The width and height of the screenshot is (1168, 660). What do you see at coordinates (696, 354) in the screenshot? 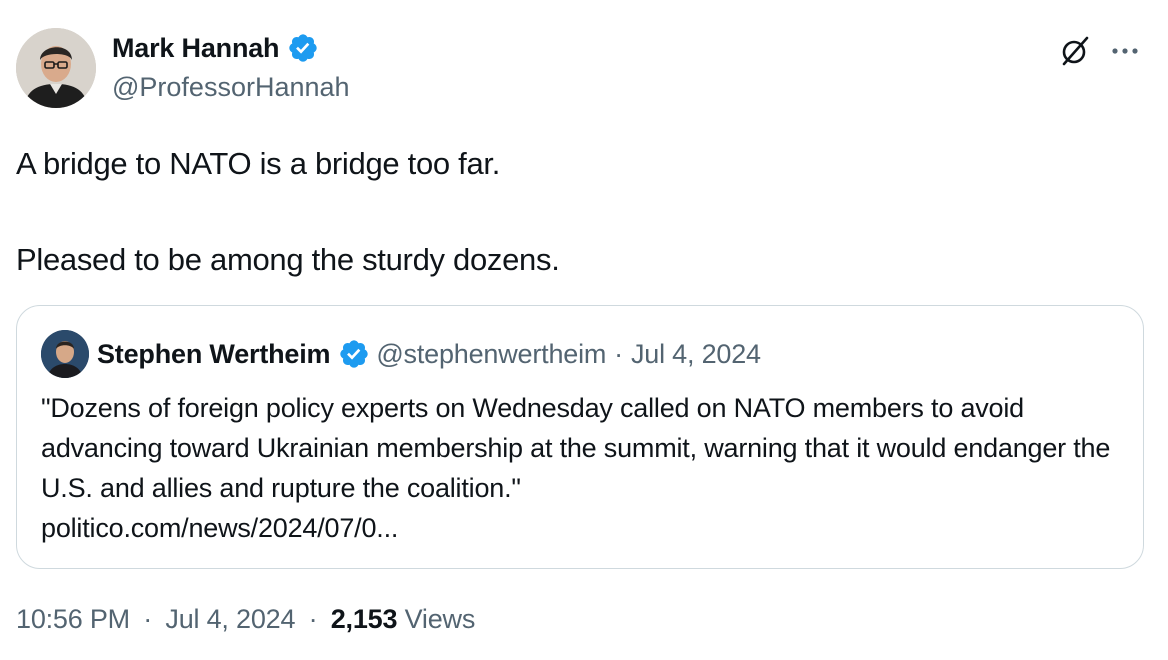
I see `quoted-tweet-date: Jul 4, 2024` at bounding box center [696, 354].